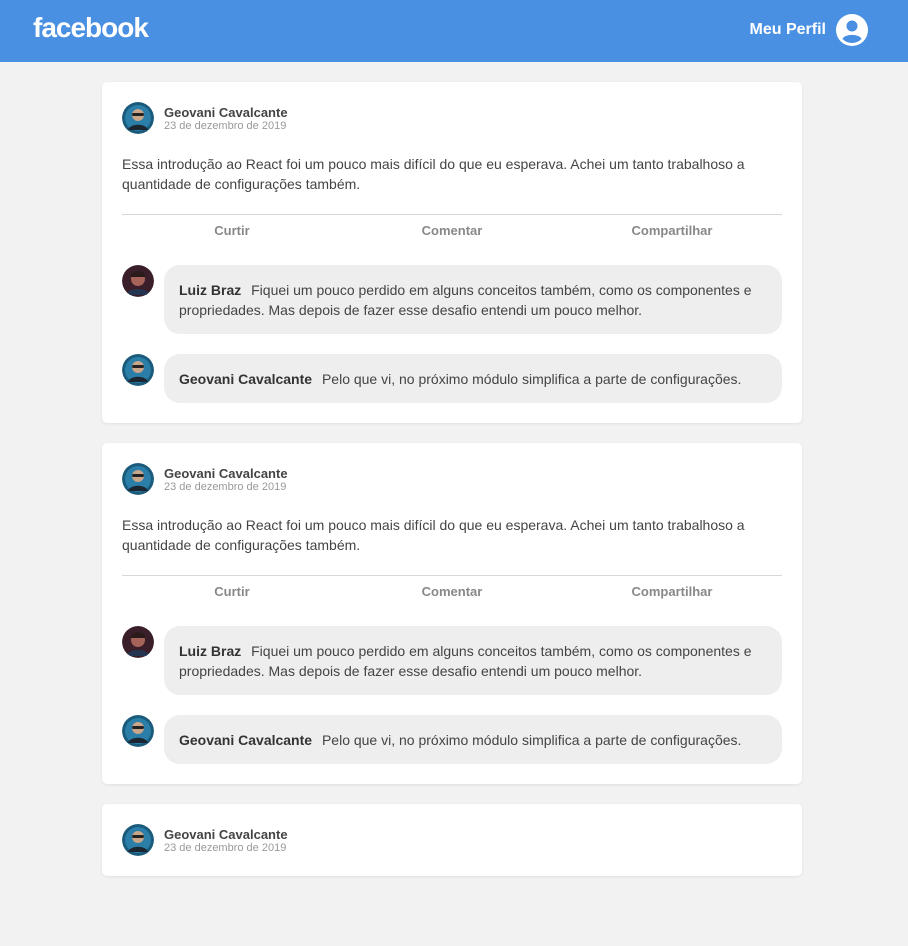 This screenshot has width=908, height=946. I want to click on facebook-logo: facebook, so click(91, 28).